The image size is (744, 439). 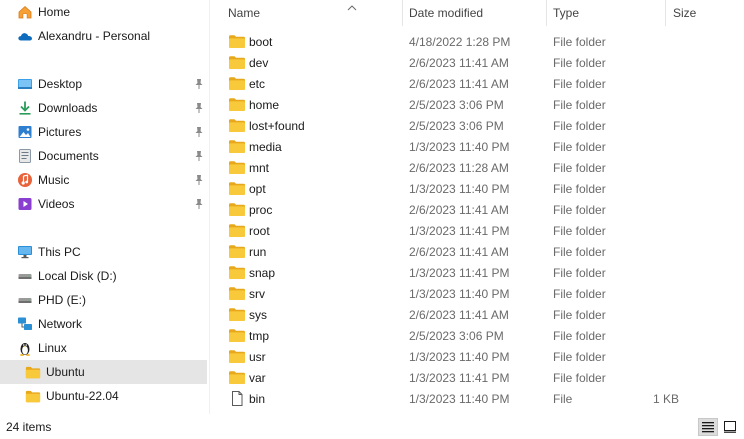 What do you see at coordinates (103, 324) in the screenshot?
I see `nav-item-network: Network` at bounding box center [103, 324].